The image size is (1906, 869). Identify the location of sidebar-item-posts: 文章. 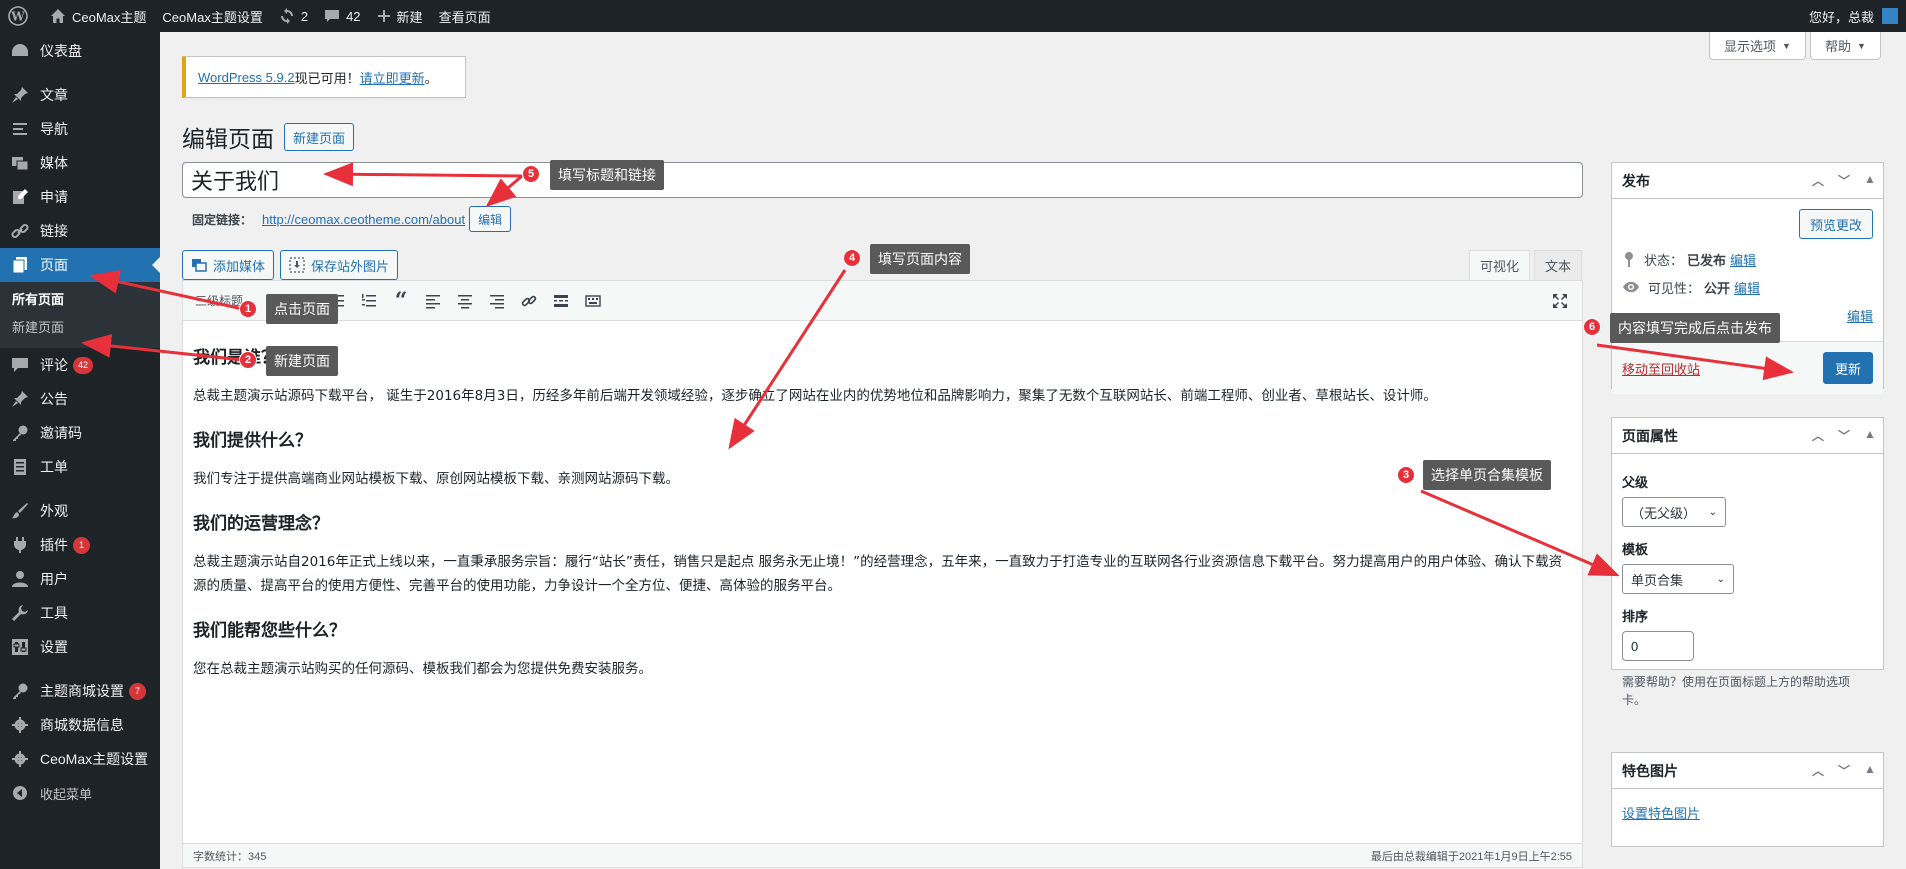
(80, 95).